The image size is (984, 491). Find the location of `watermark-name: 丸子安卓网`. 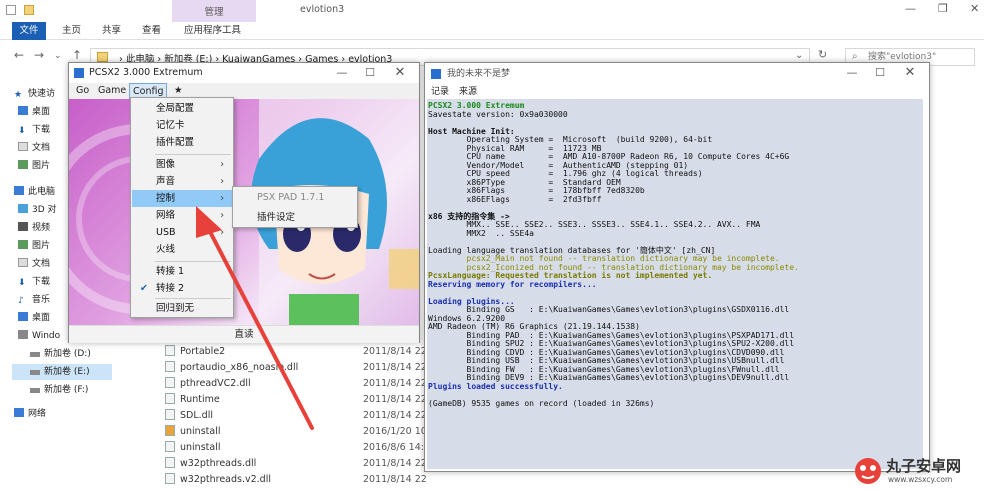

watermark-name: 丸子安卓网 is located at coordinates (924, 466).